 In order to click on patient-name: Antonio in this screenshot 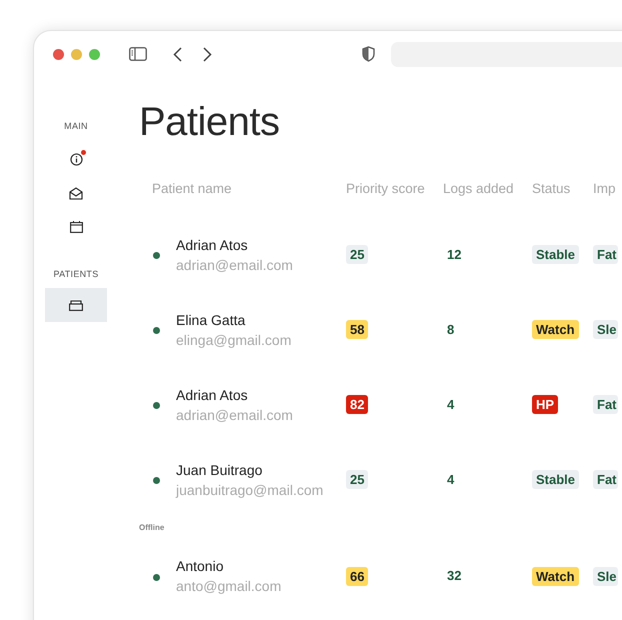, I will do `click(229, 566)`.